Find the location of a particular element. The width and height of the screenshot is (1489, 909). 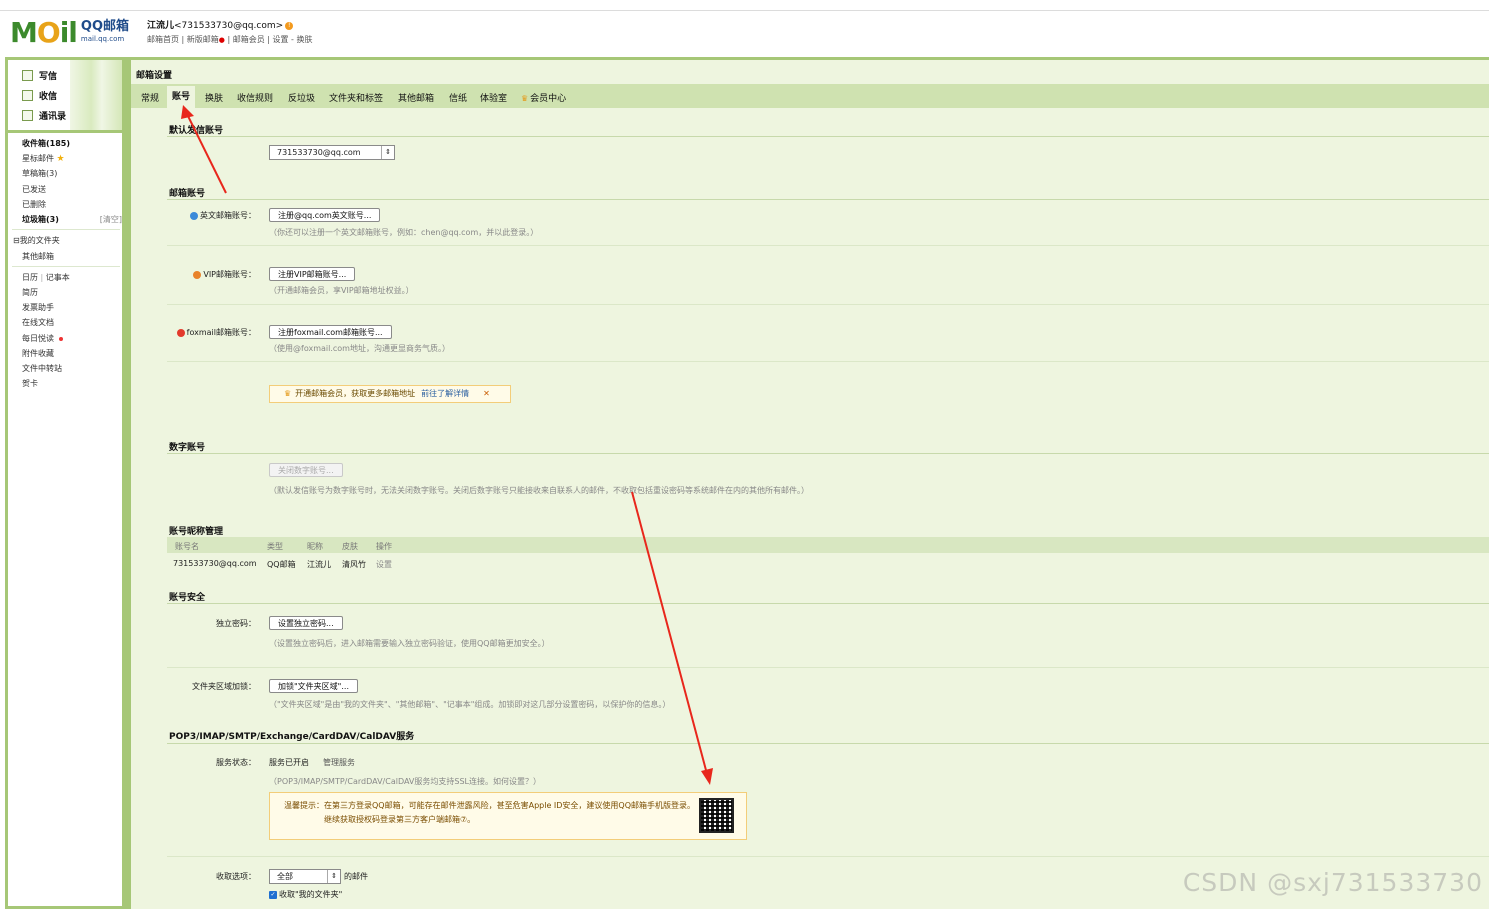

link-file-transfer: 文件中转站 is located at coordinates (42, 368).